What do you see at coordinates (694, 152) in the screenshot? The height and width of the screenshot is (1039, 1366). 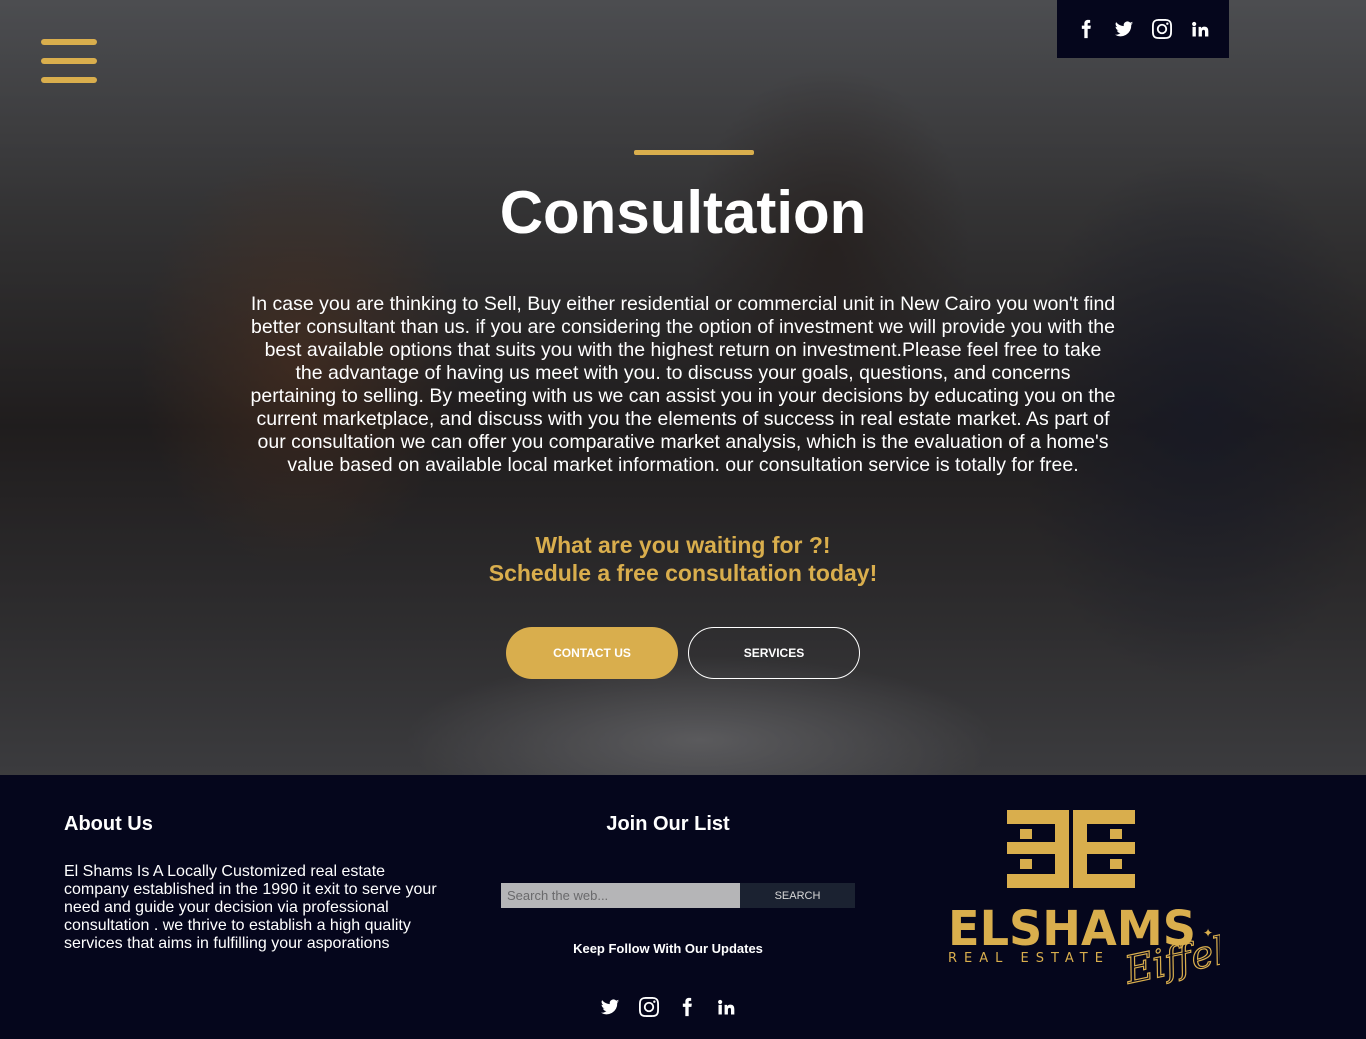 I see `title-accent-rule` at bounding box center [694, 152].